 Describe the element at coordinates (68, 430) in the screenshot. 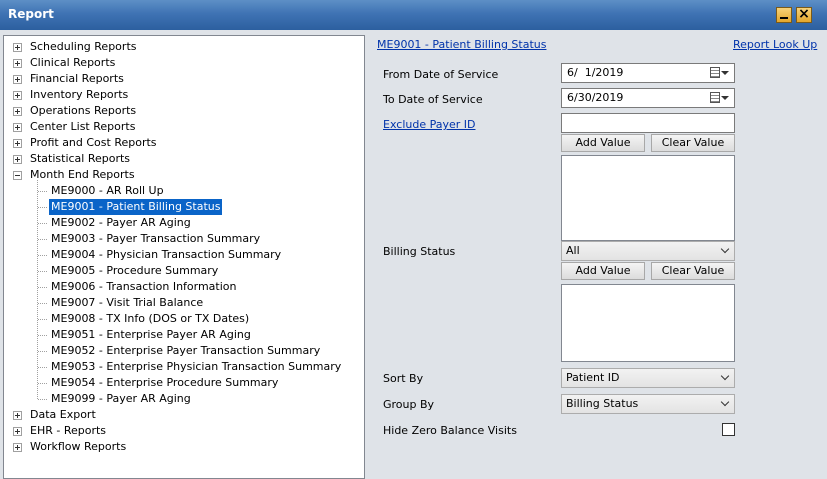

I see `tree-item-label: EHR - Reports` at that location.